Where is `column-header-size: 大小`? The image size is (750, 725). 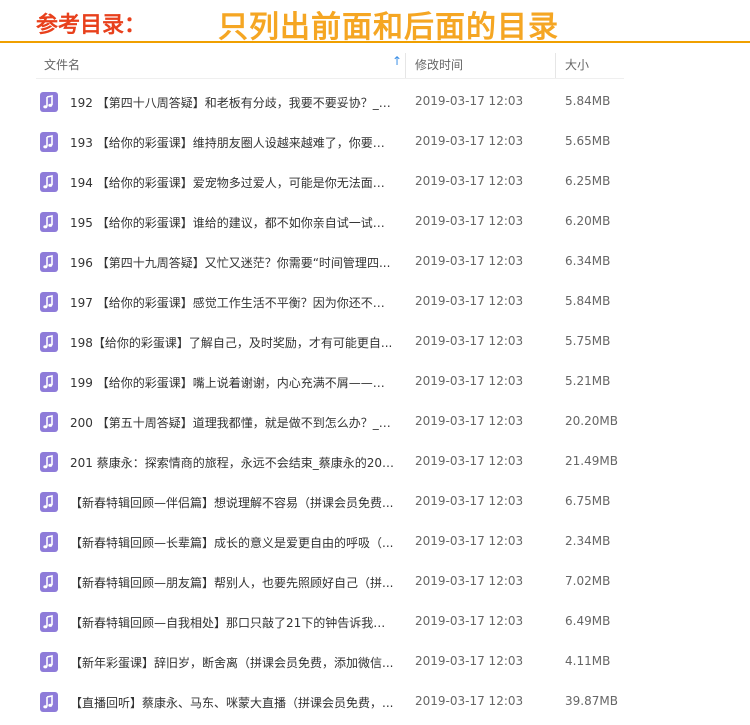
column-header-size: 大小 is located at coordinates (577, 64).